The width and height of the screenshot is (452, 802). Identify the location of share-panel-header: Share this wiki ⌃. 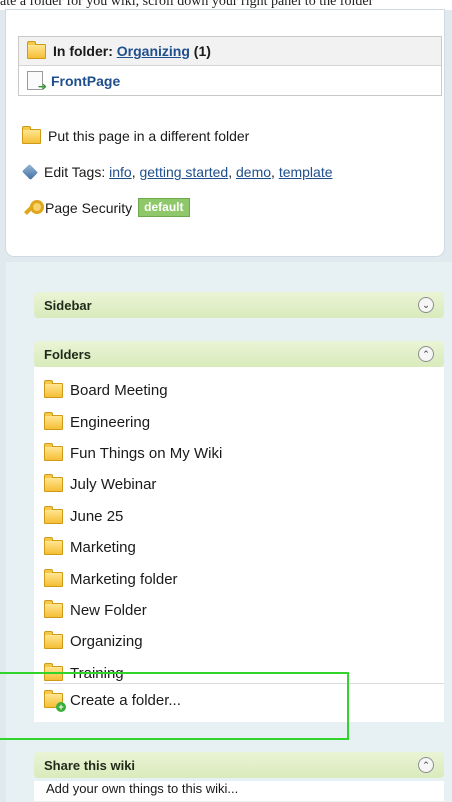
(239, 765).